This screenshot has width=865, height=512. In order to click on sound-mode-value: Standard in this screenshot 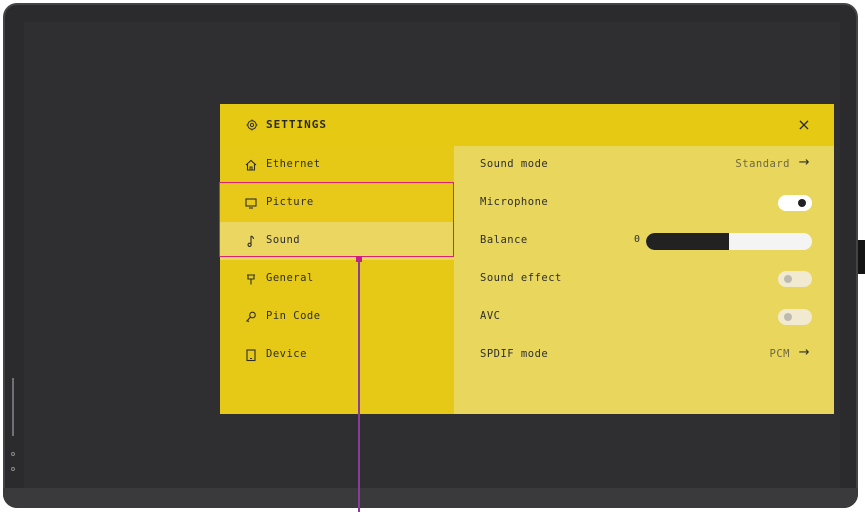, I will do `click(762, 164)`.